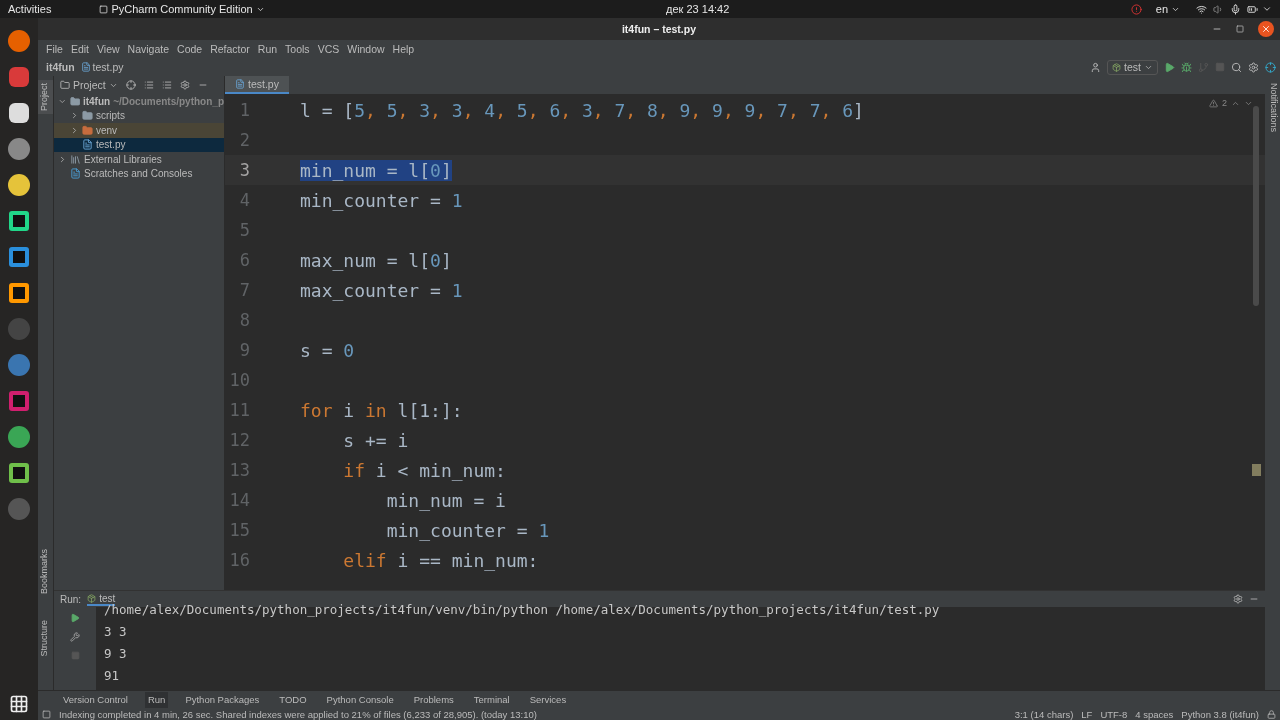 Image resolution: width=1280 pixels, height=720 pixels. Describe the element at coordinates (1169, 67) in the screenshot. I see `run-icon` at that location.